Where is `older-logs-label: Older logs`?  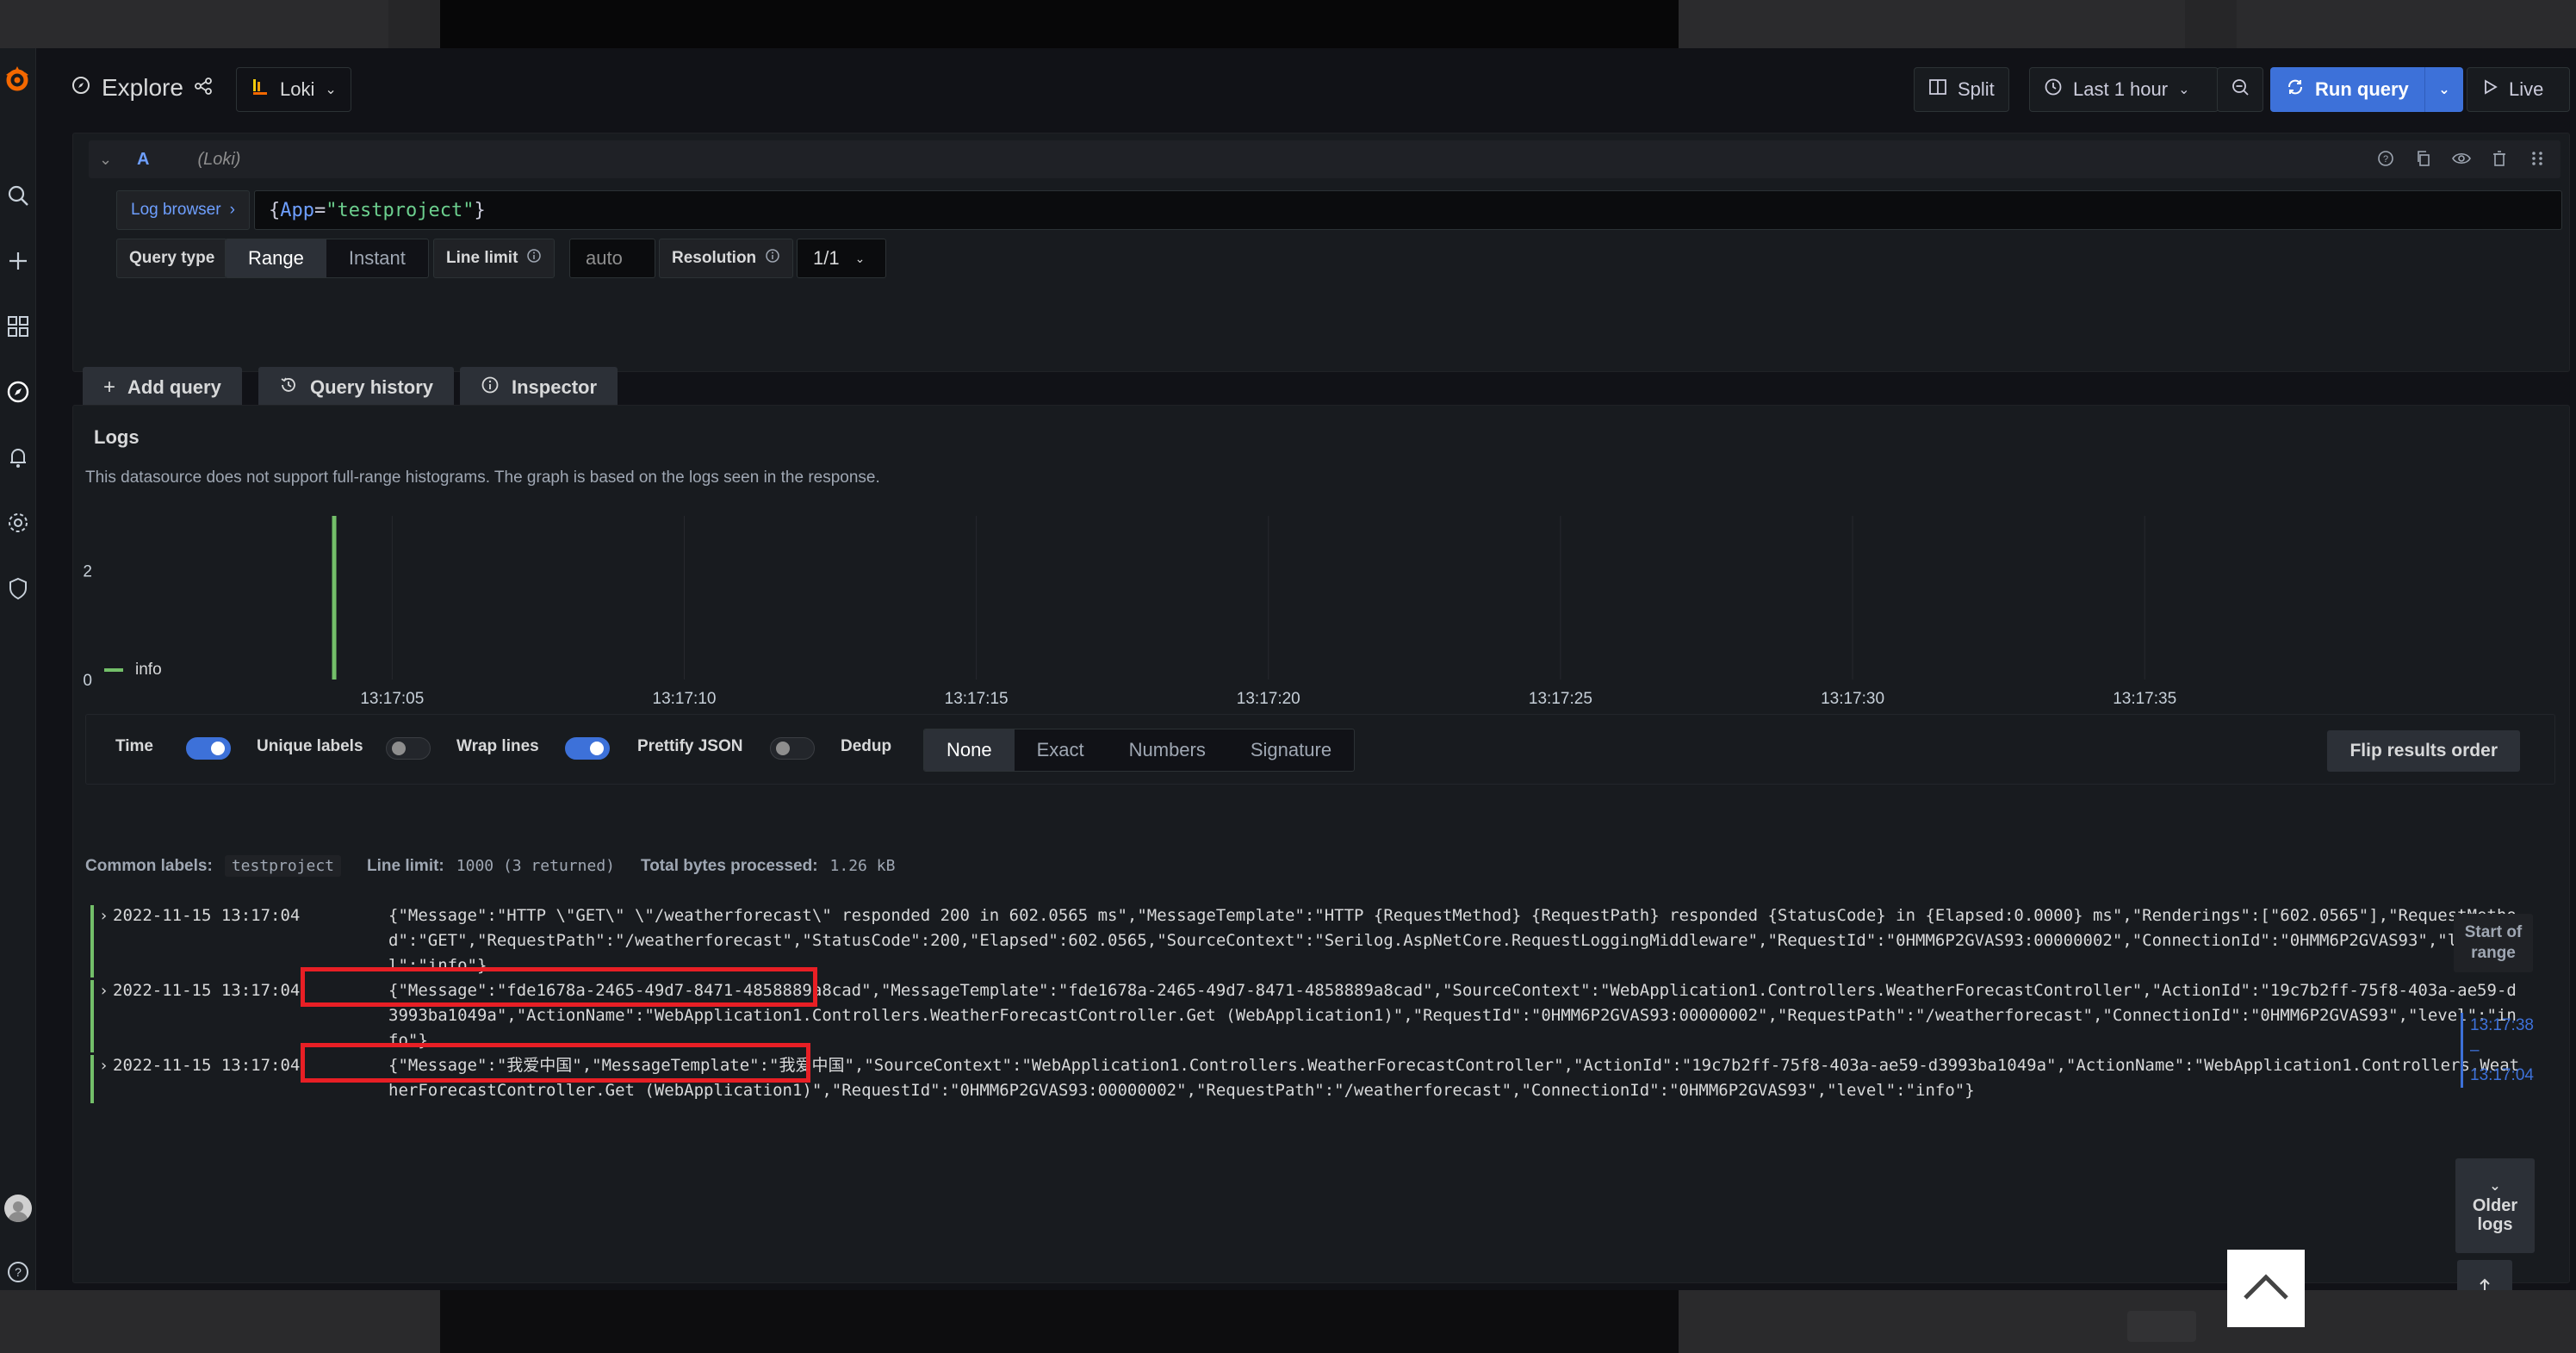 older-logs-label: Older logs is located at coordinates (2495, 1215).